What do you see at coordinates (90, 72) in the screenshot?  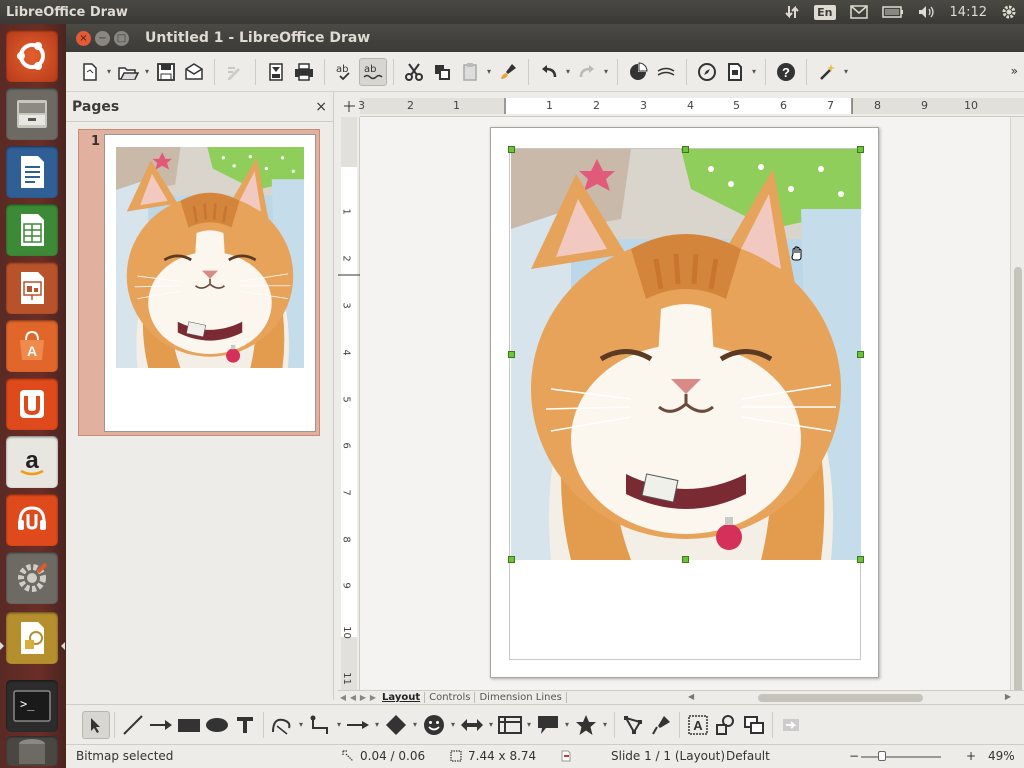 I see `new-document-button` at bounding box center [90, 72].